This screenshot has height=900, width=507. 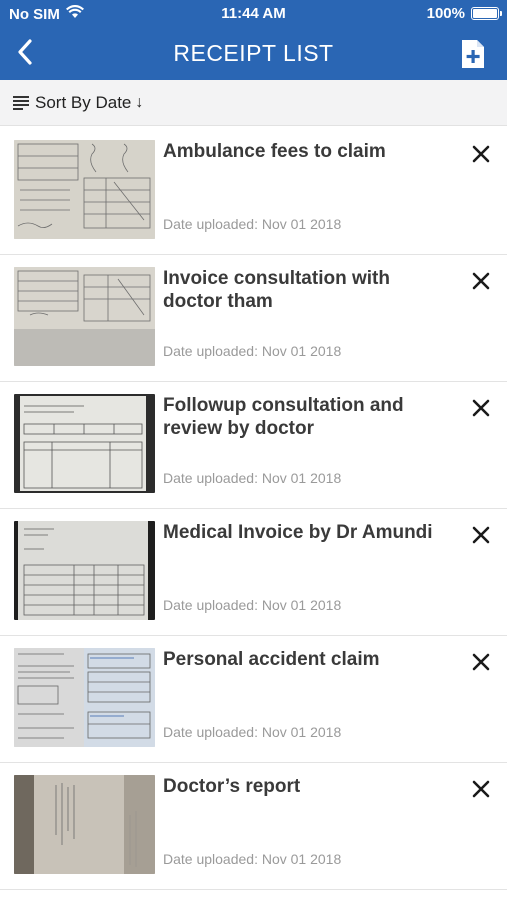 I want to click on sort-label: Sort By Date, so click(x=83, y=102).